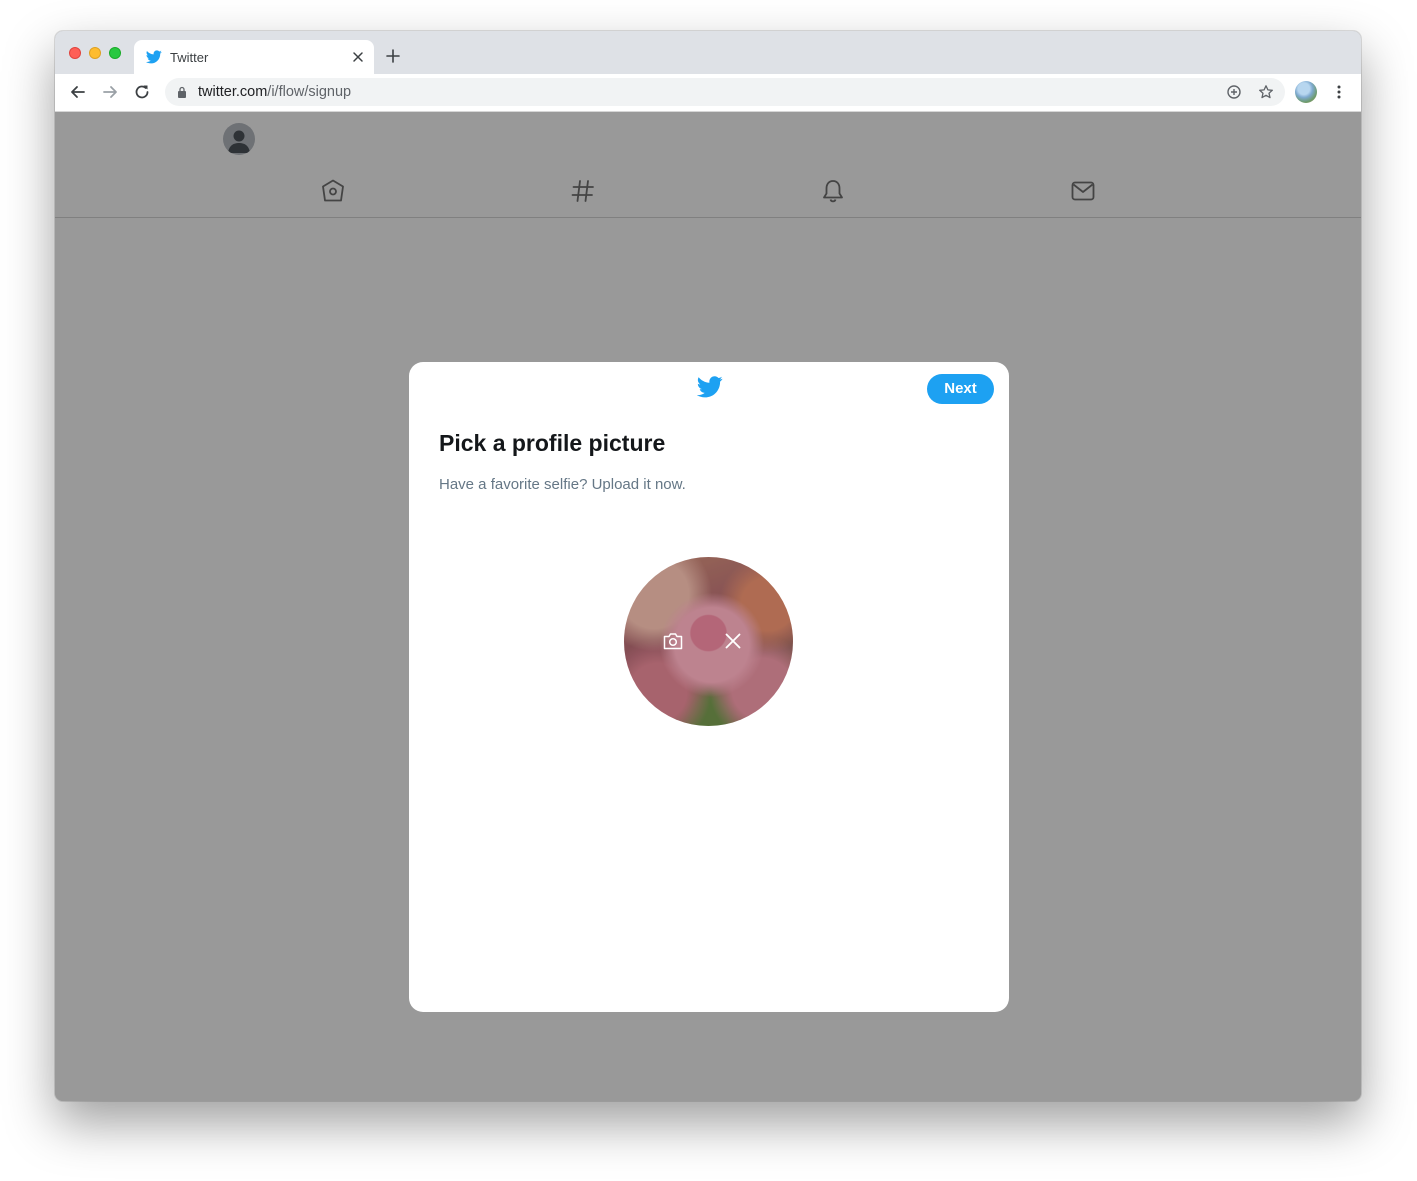  I want to click on bookmark-star-icon, so click(1266, 92).